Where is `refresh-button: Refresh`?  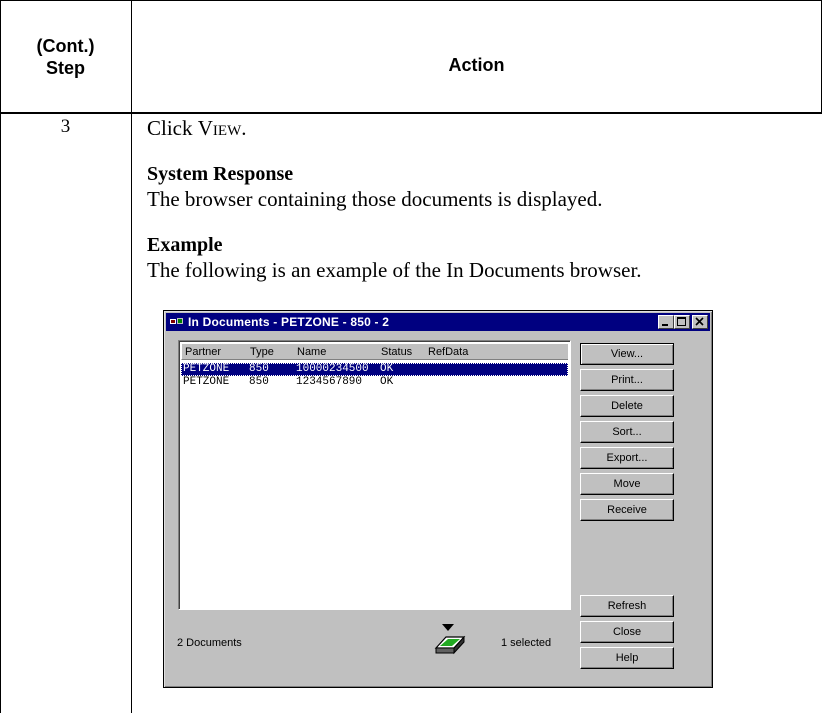 refresh-button: Refresh is located at coordinates (627, 606).